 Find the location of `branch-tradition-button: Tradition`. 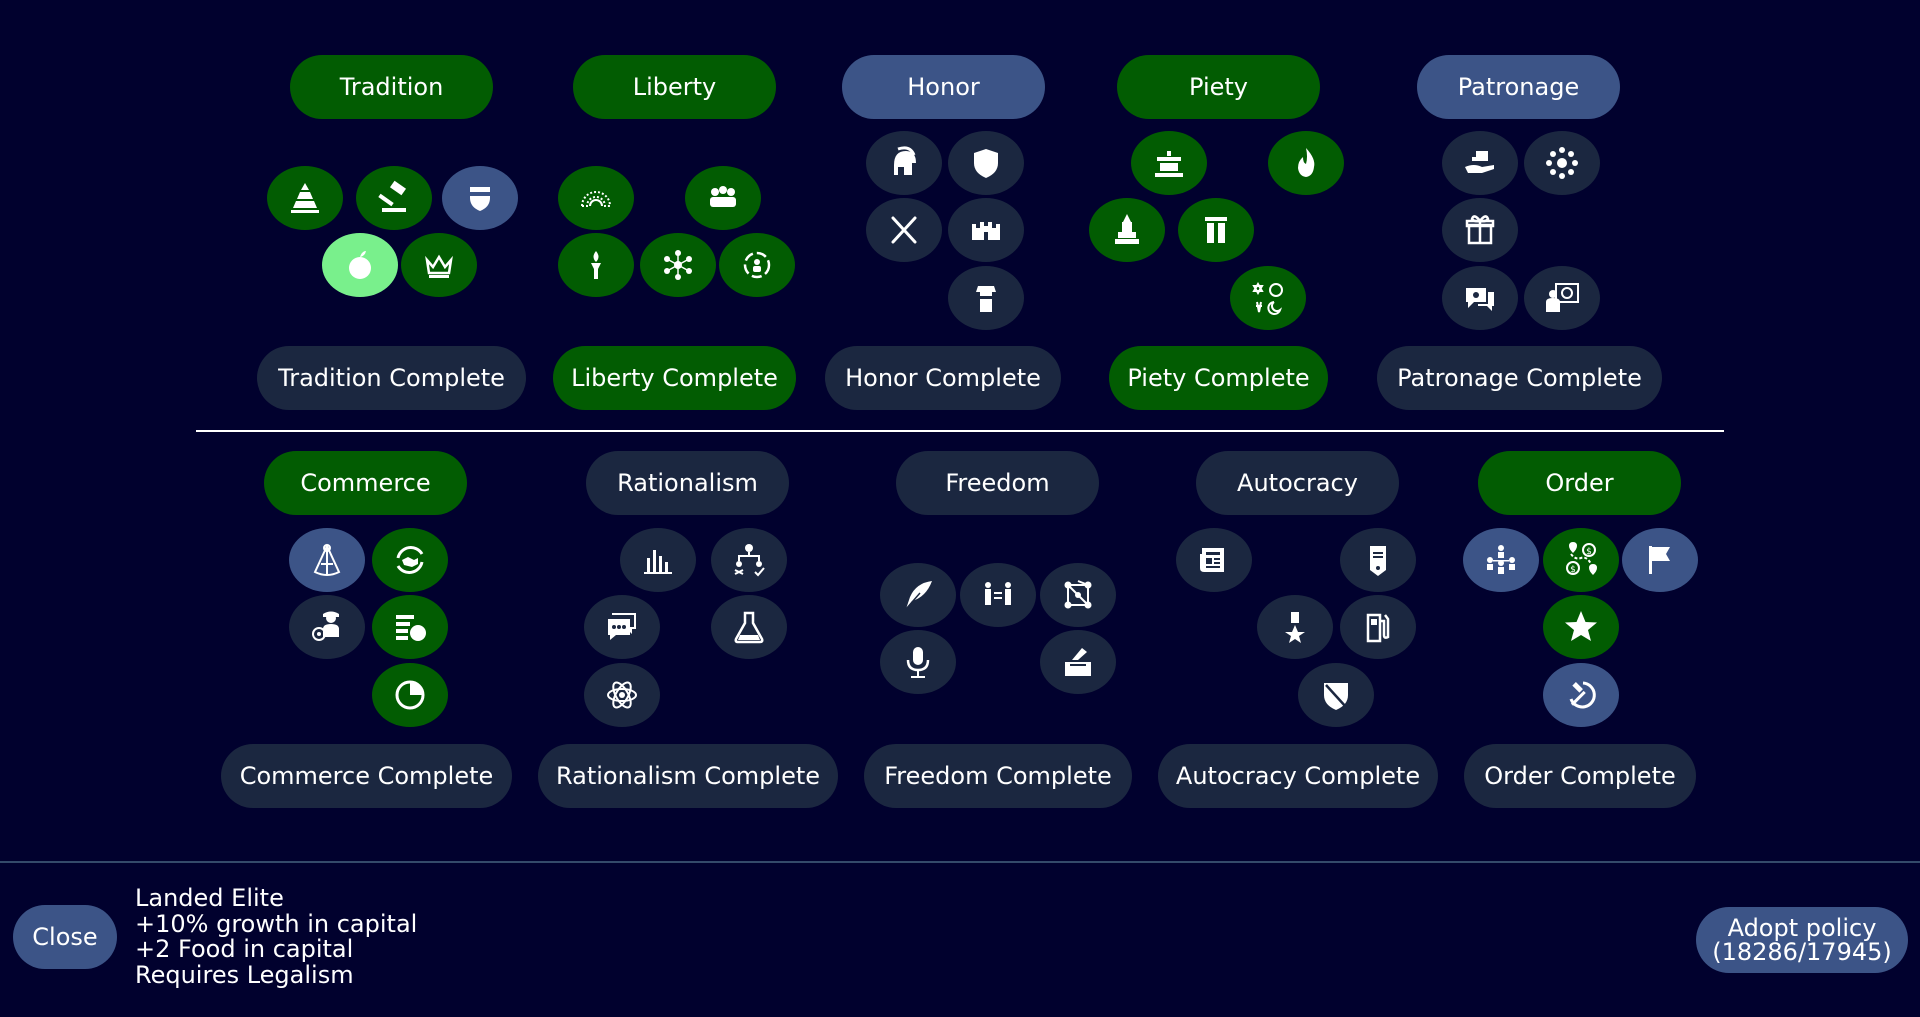

branch-tradition-button: Tradition is located at coordinates (391, 87).